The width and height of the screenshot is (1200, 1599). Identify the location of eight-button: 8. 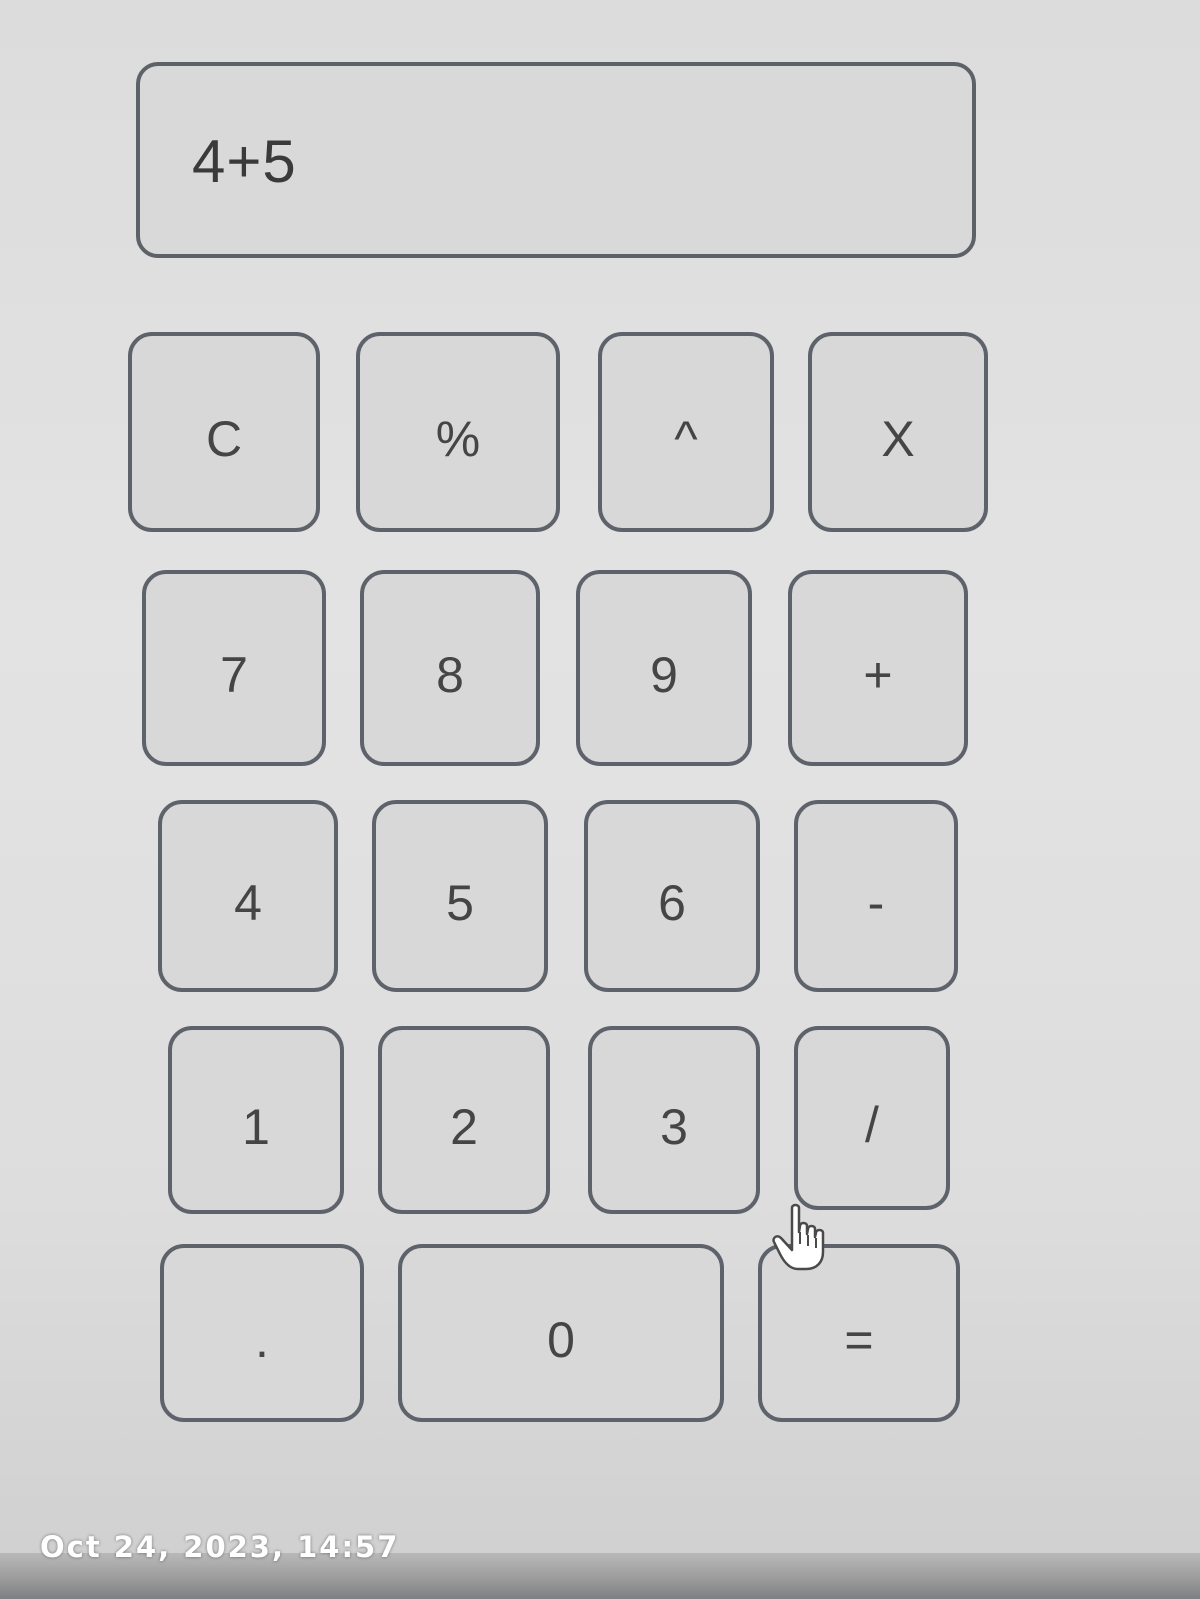
(450, 668).